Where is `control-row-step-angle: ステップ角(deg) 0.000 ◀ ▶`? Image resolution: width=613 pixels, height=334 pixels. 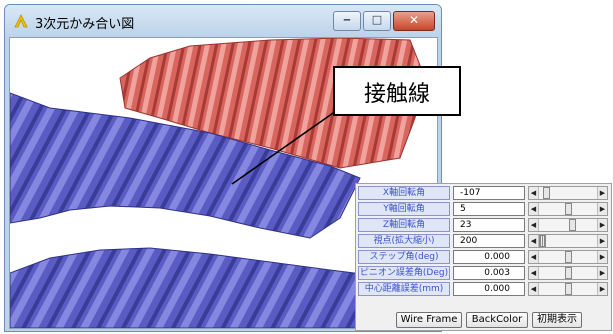 control-row-step-angle: ステップ角(deg) 0.000 ◀ ▶ is located at coordinates (484, 257).